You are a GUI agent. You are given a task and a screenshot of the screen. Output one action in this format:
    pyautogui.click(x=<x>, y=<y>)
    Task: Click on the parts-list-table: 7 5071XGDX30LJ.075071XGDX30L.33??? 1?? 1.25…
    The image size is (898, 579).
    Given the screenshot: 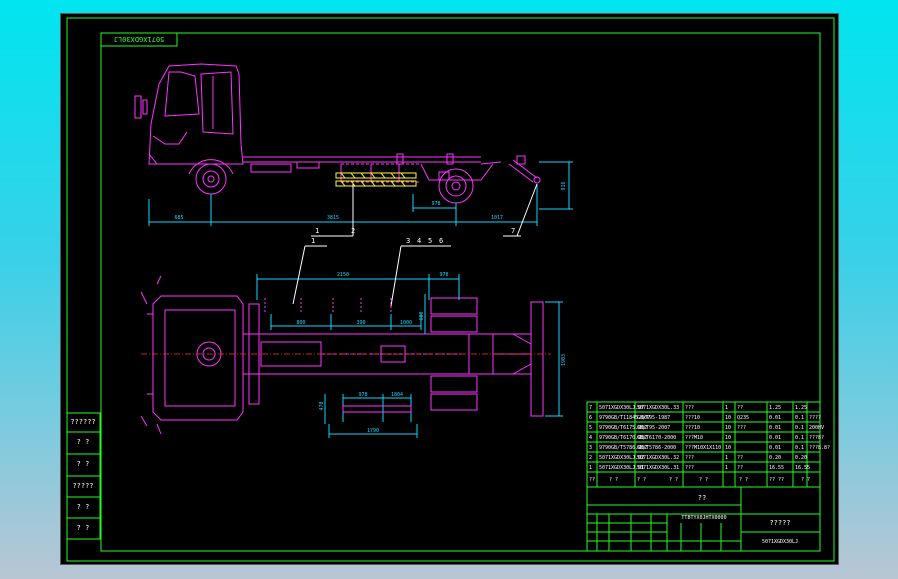 What is the action you would take?
    pyautogui.click(x=708, y=444)
    